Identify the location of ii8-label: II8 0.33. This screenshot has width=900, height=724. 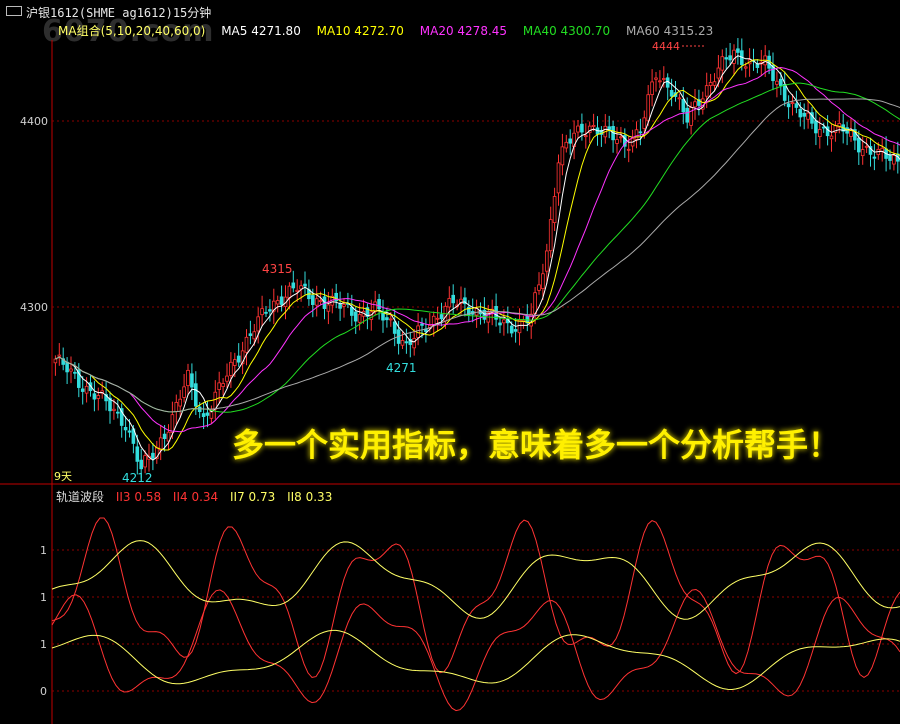
(310, 497).